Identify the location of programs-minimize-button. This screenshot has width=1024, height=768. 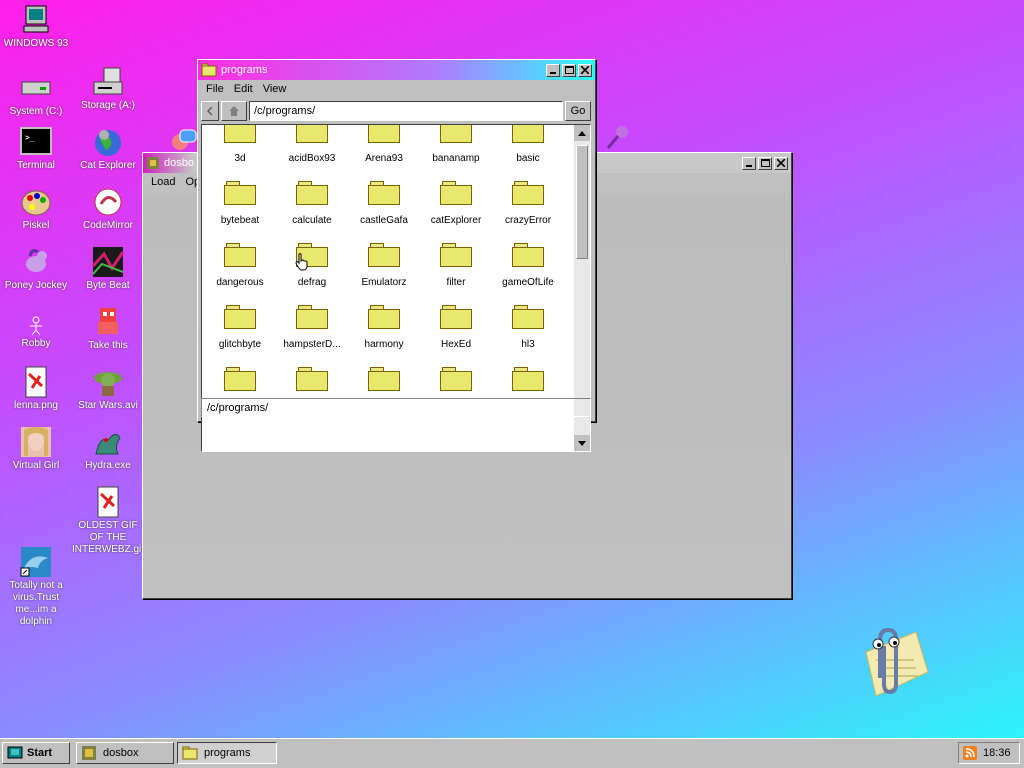
(553, 70).